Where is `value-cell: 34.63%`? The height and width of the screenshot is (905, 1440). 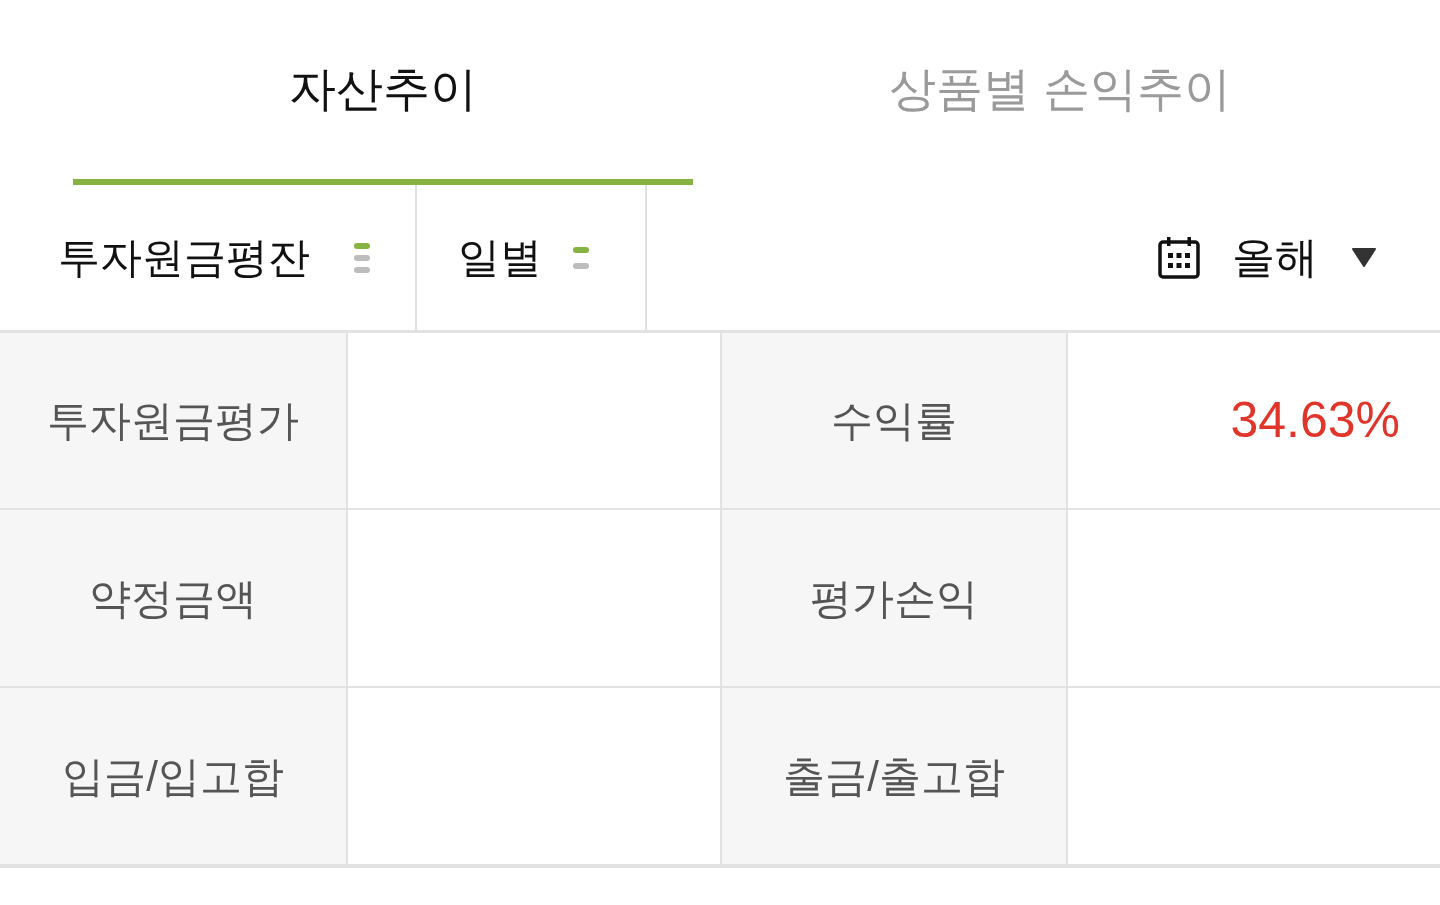 value-cell: 34.63% is located at coordinates (1253, 419).